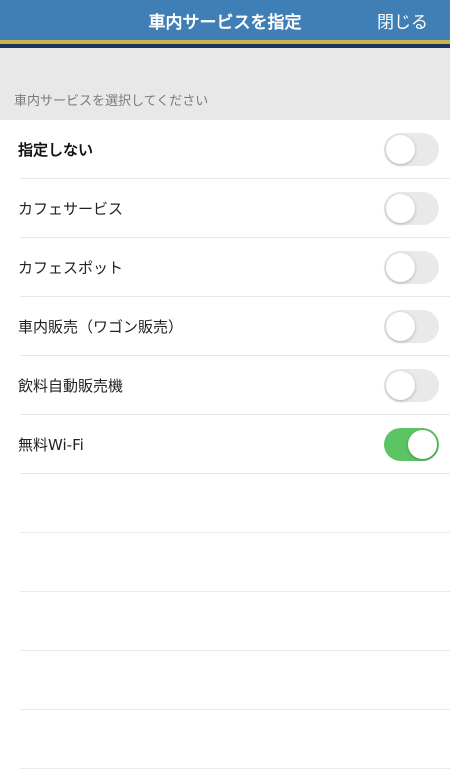 Image resolution: width=450 pixels, height=780 pixels. I want to click on option-label: 飲料自動販売機, so click(71, 386).